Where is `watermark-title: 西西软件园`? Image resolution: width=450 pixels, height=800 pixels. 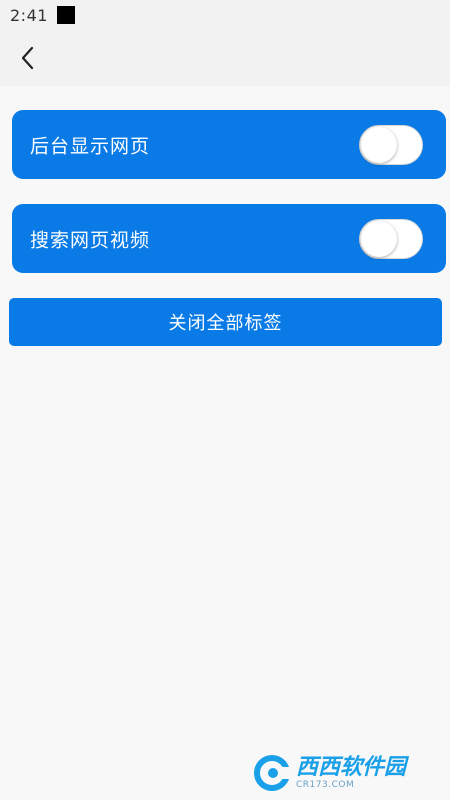 watermark-title: 西西软件园 is located at coordinates (351, 767).